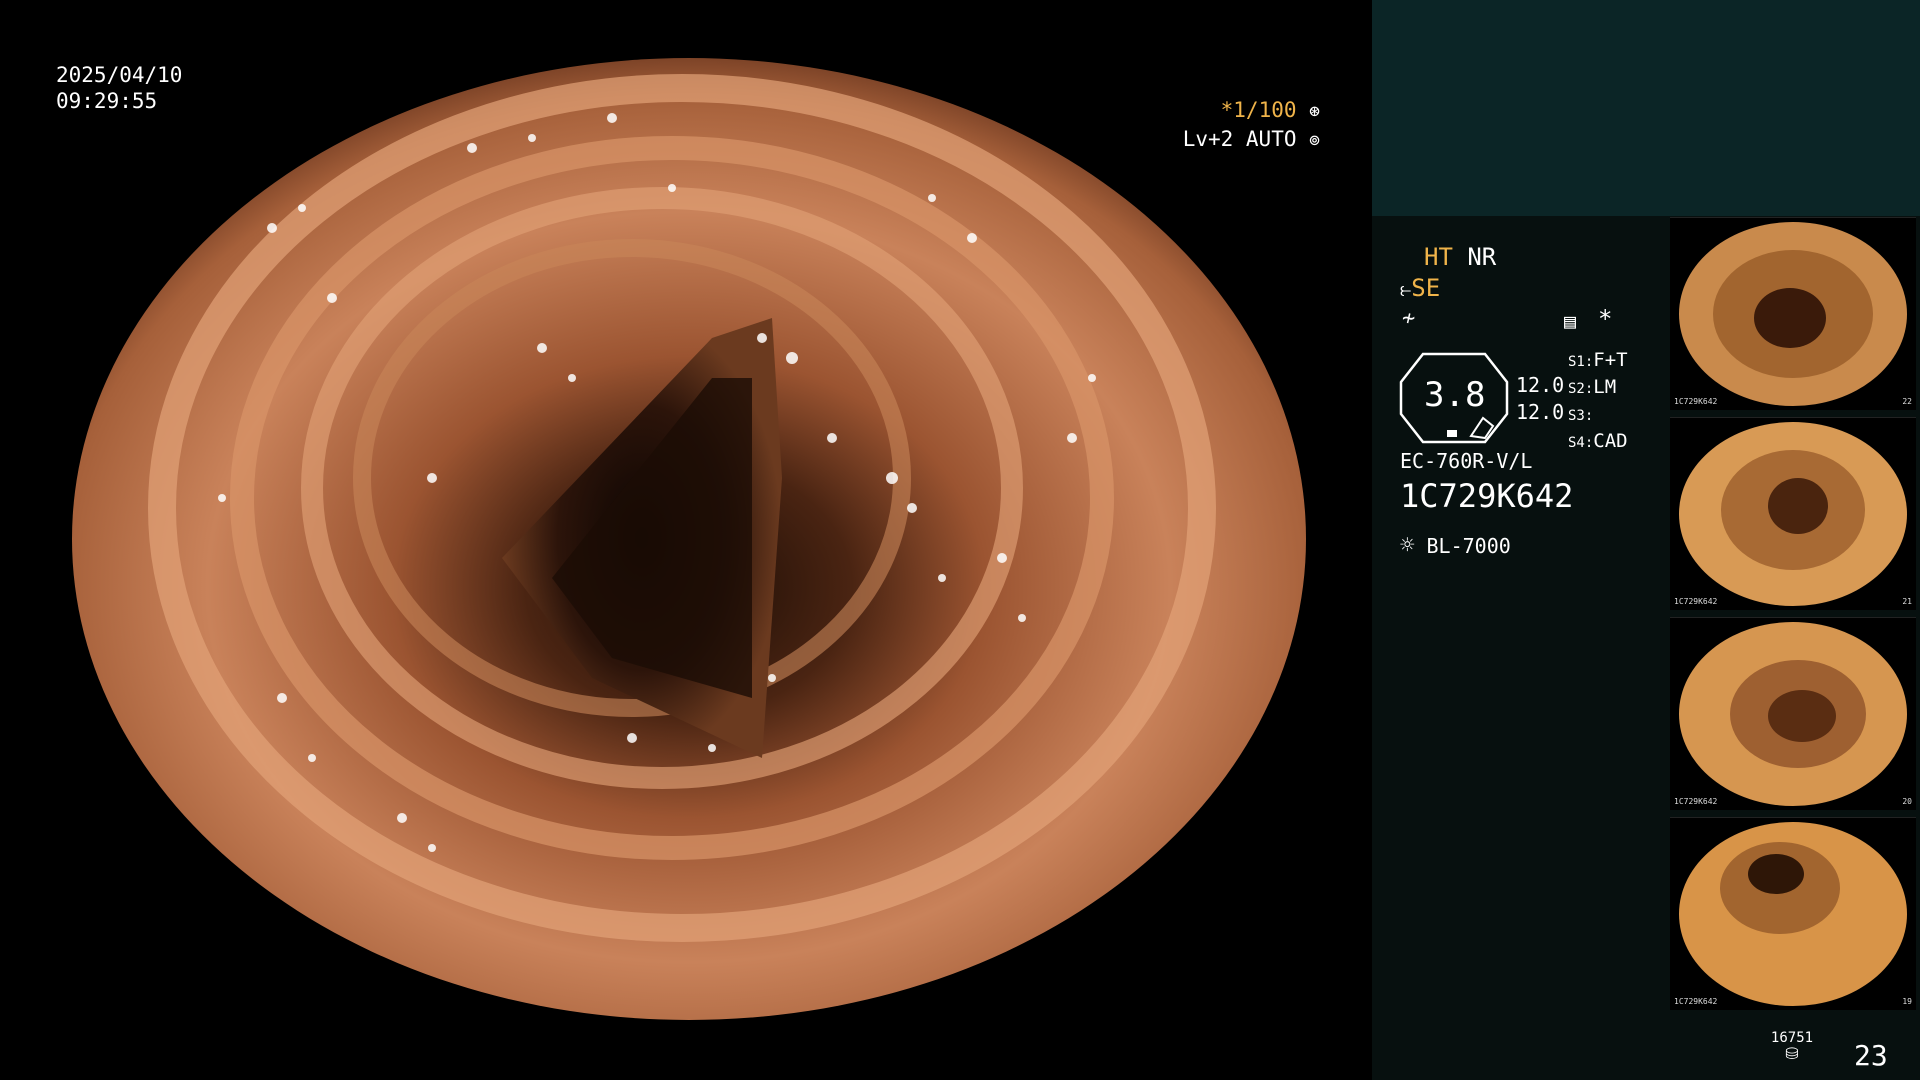 The height and width of the screenshot is (1080, 1920). What do you see at coordinates (1407, 545) in the screenshot?
I see `light-source-icon: ☼` at bounding box center [1407, 545].